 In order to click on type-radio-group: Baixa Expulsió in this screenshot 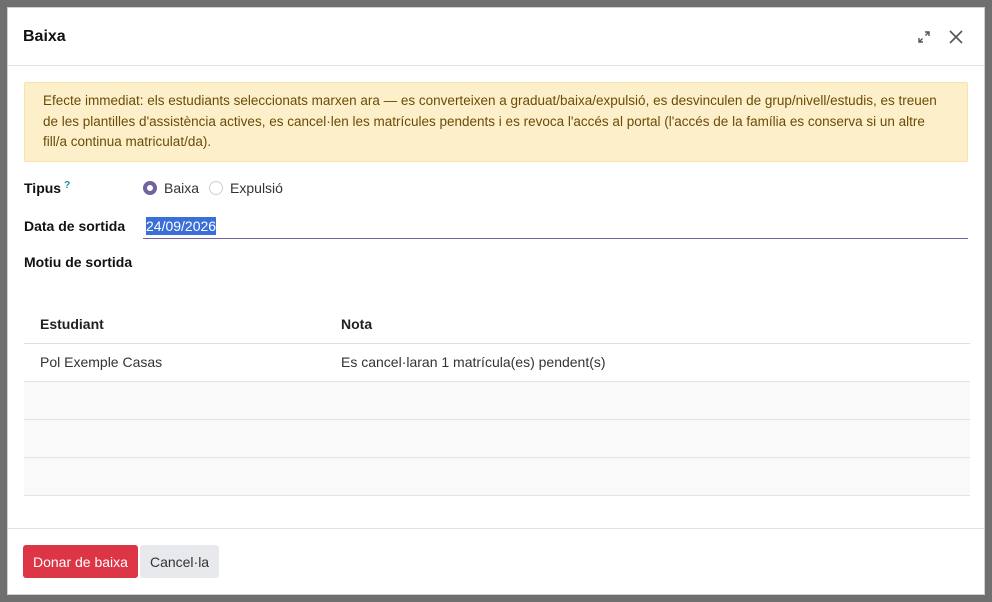, I will do `click(218, 188)`.